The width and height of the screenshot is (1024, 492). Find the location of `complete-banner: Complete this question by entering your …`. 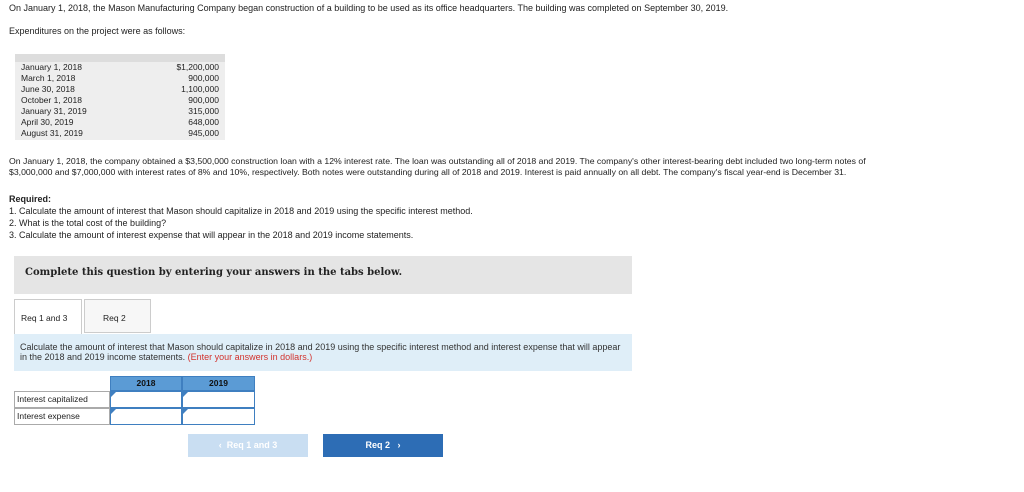

complete-banner: Complete this question by entering your … is located at coordinates (323, 275).